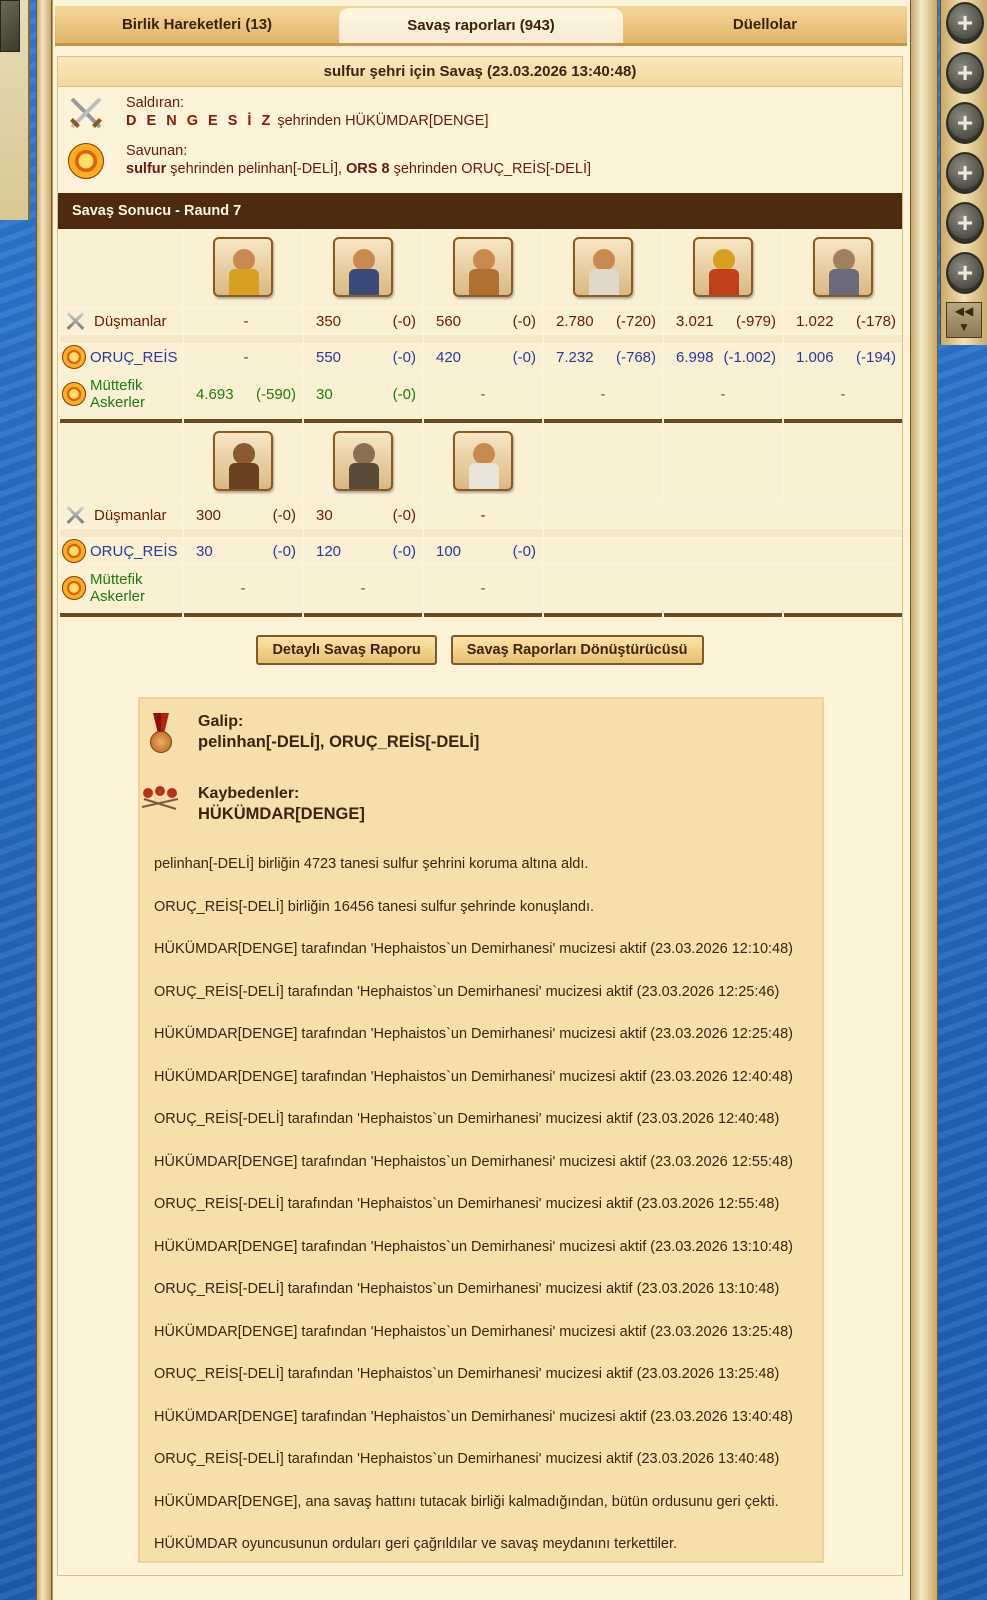 Image resolution: width=987 pixels, height=1600 pixels. Describe the element at coordinates (749, 357) in the screenshot. I see `own-loss: (-1.002)` at that location.